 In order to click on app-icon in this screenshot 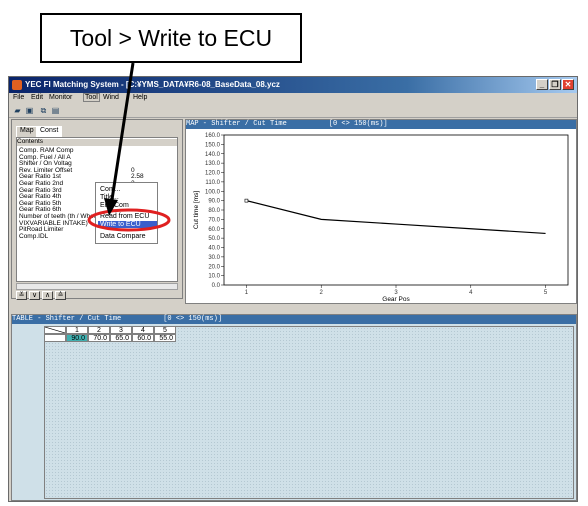, I will do `click(17, 85)`.